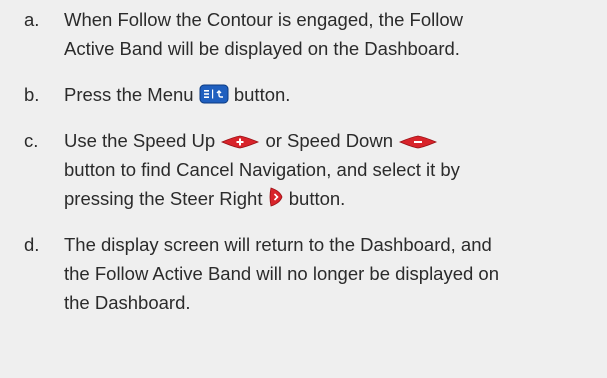 The width and height of the screenshot is (607, 378). Describe the element at coordinates (32, 94) in the screenshot. I see `step-letter: b.` at that location.